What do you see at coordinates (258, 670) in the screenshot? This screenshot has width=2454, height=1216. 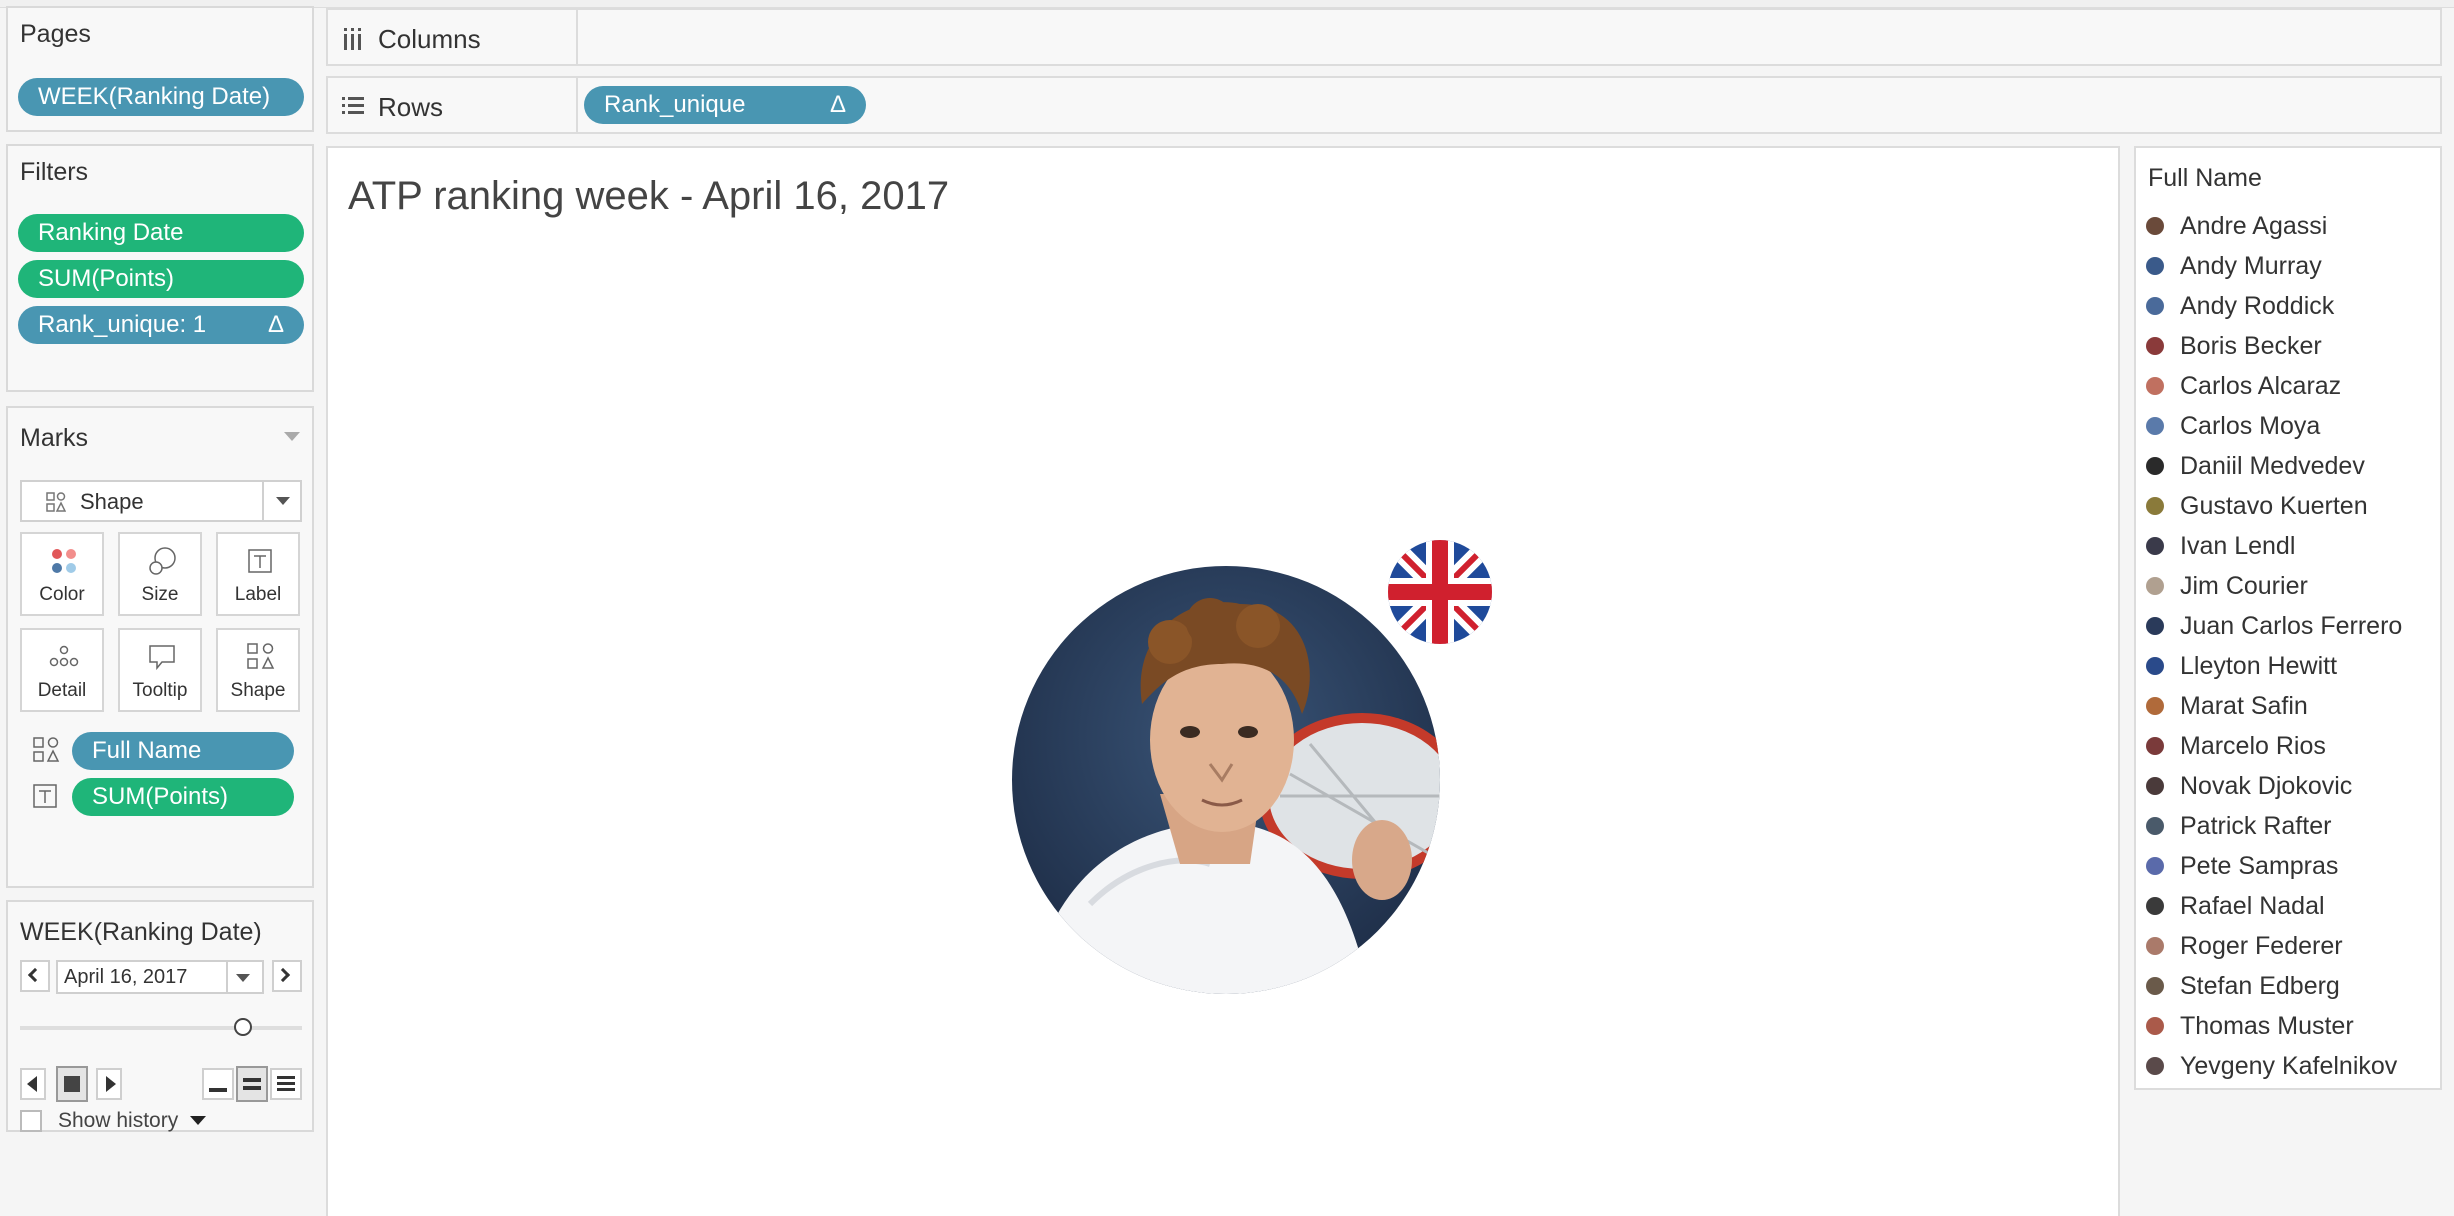 I see `marks-shape-button: Shape` at bounding box center [258, 670].